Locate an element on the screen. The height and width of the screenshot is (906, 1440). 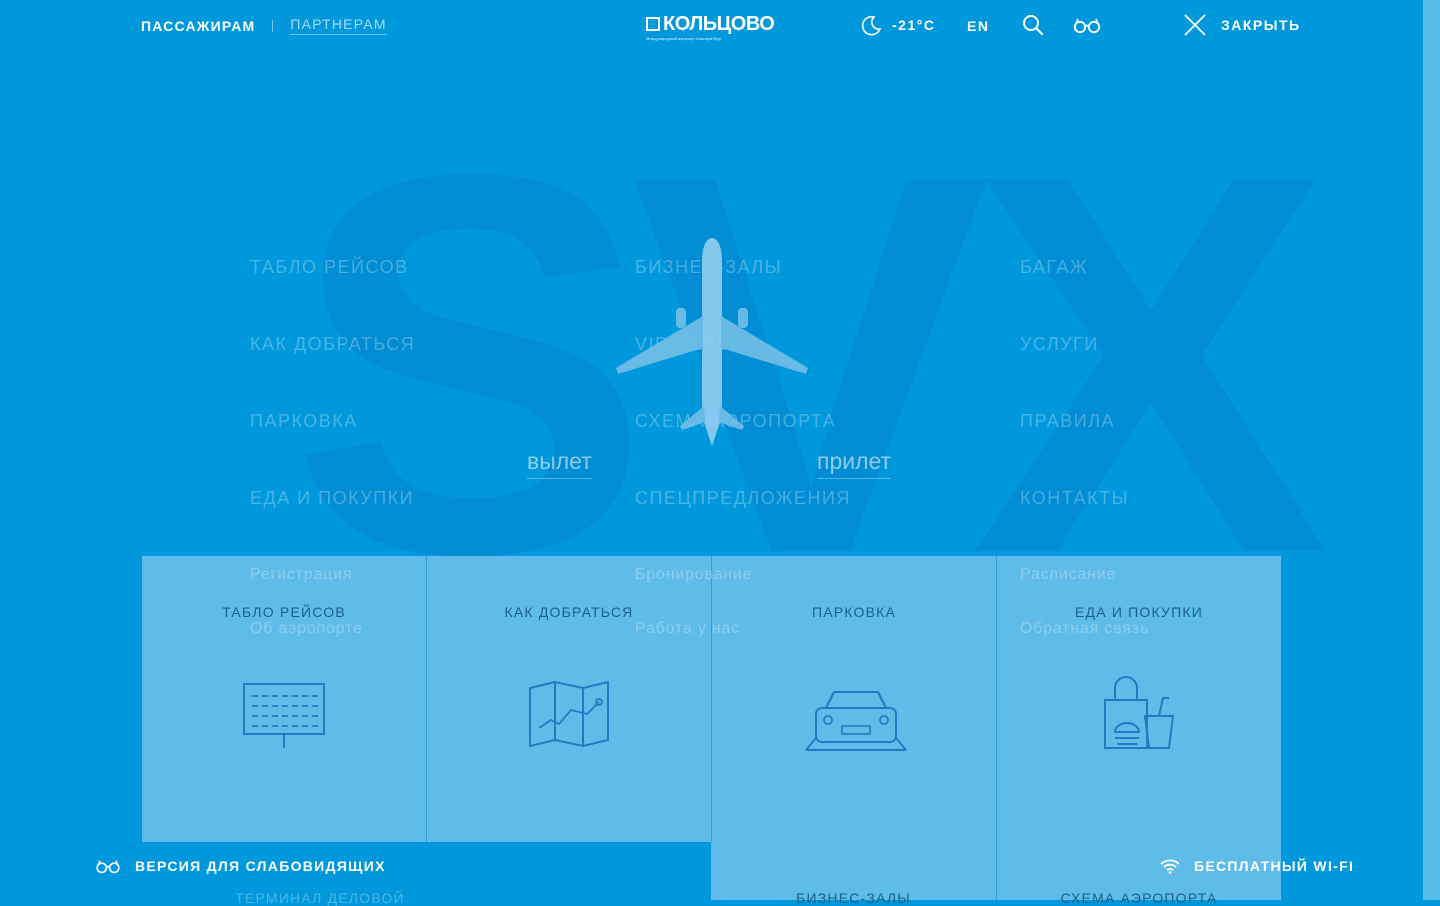
close-button: ЗАКРЫТЬ is located at coordinates (1242, 25).